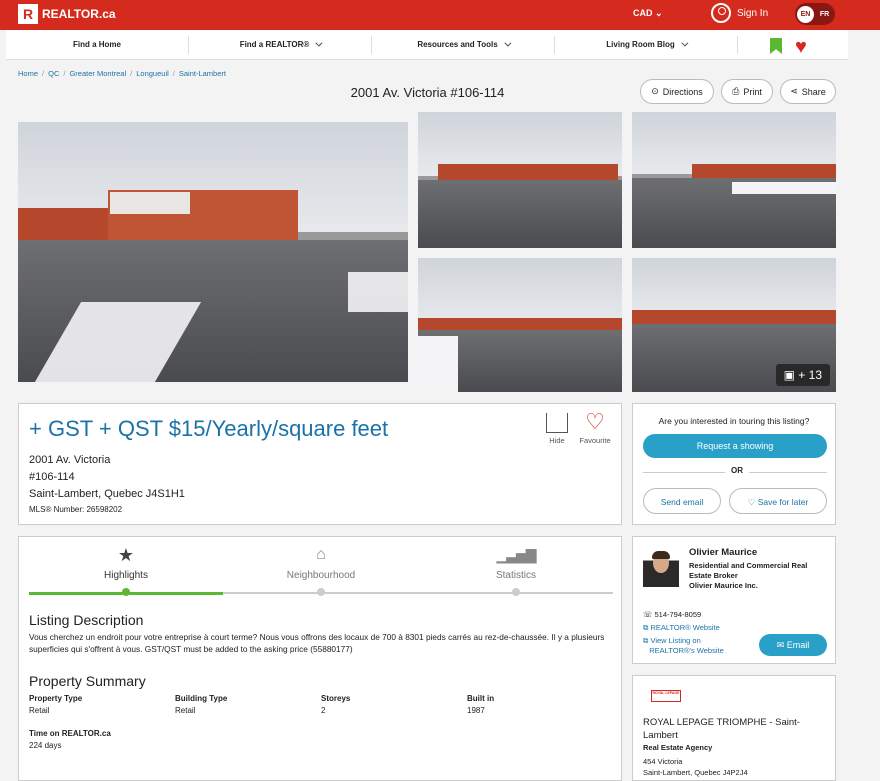  I want to click on share-button: ⋖ Share, so click(808, 91).